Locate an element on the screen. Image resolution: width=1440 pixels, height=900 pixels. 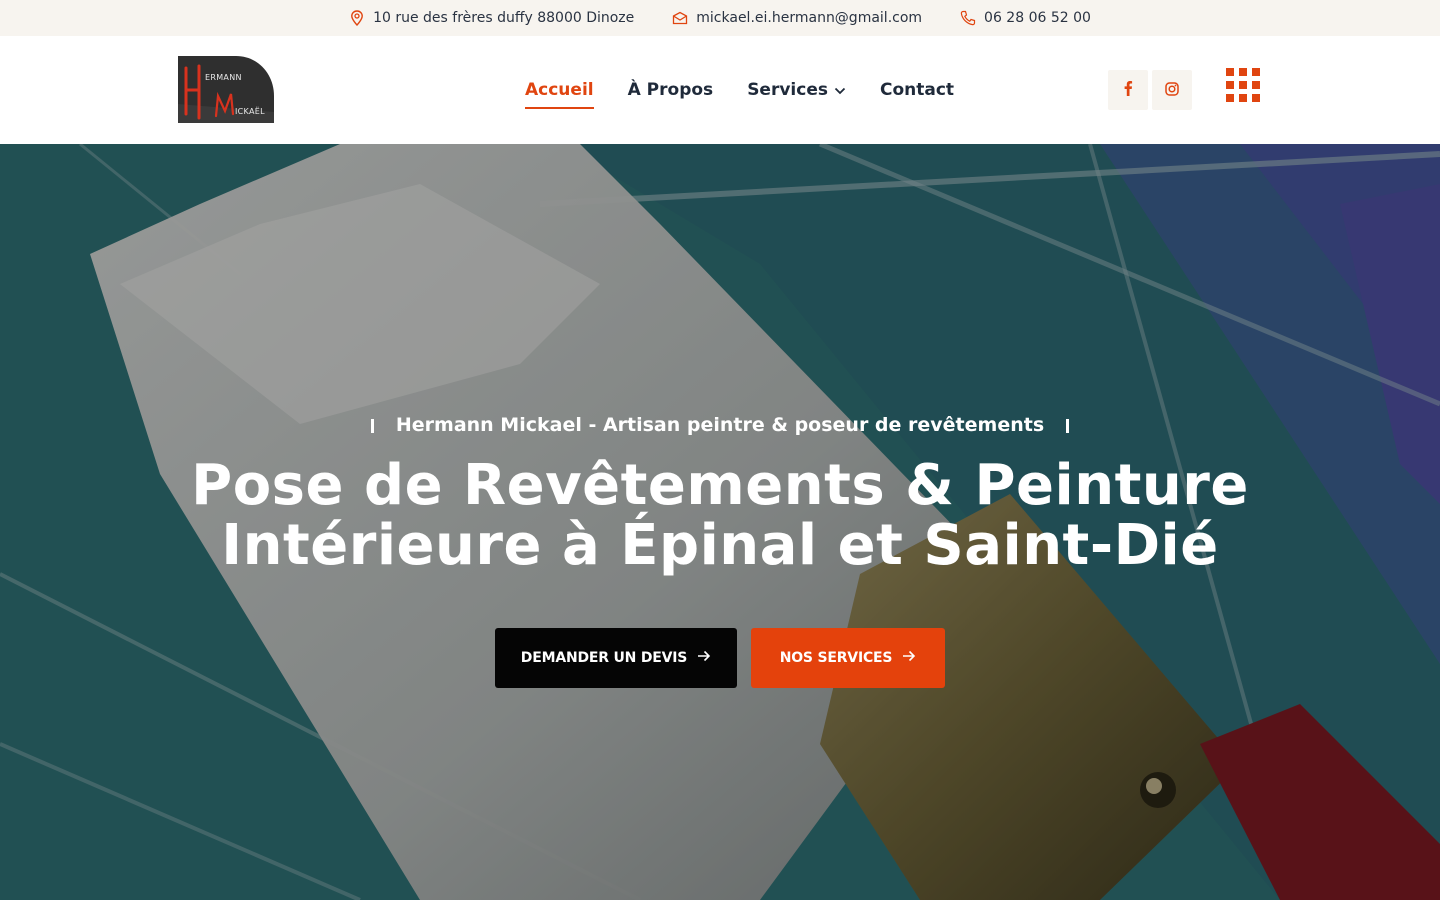
nav-label: Accueil is located at coordinates (559, 90).